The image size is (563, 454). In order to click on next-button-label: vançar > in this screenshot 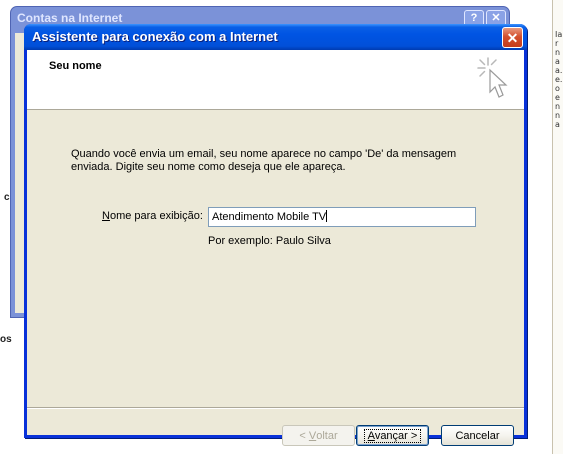, I will do `click(396, 435)`.